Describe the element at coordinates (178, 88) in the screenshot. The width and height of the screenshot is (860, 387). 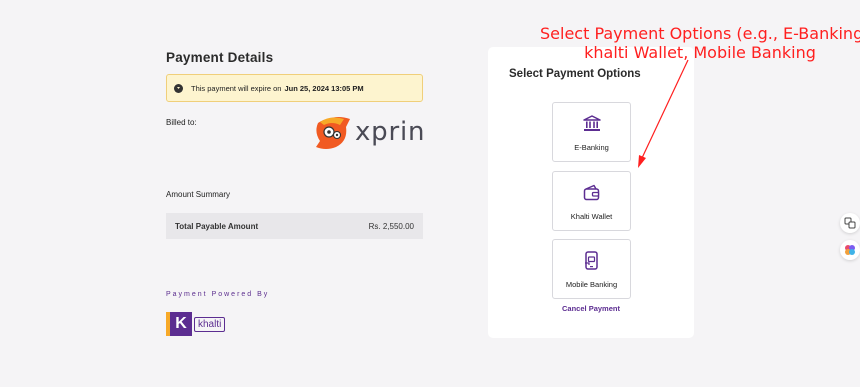
I see `timer-icon` at that location.